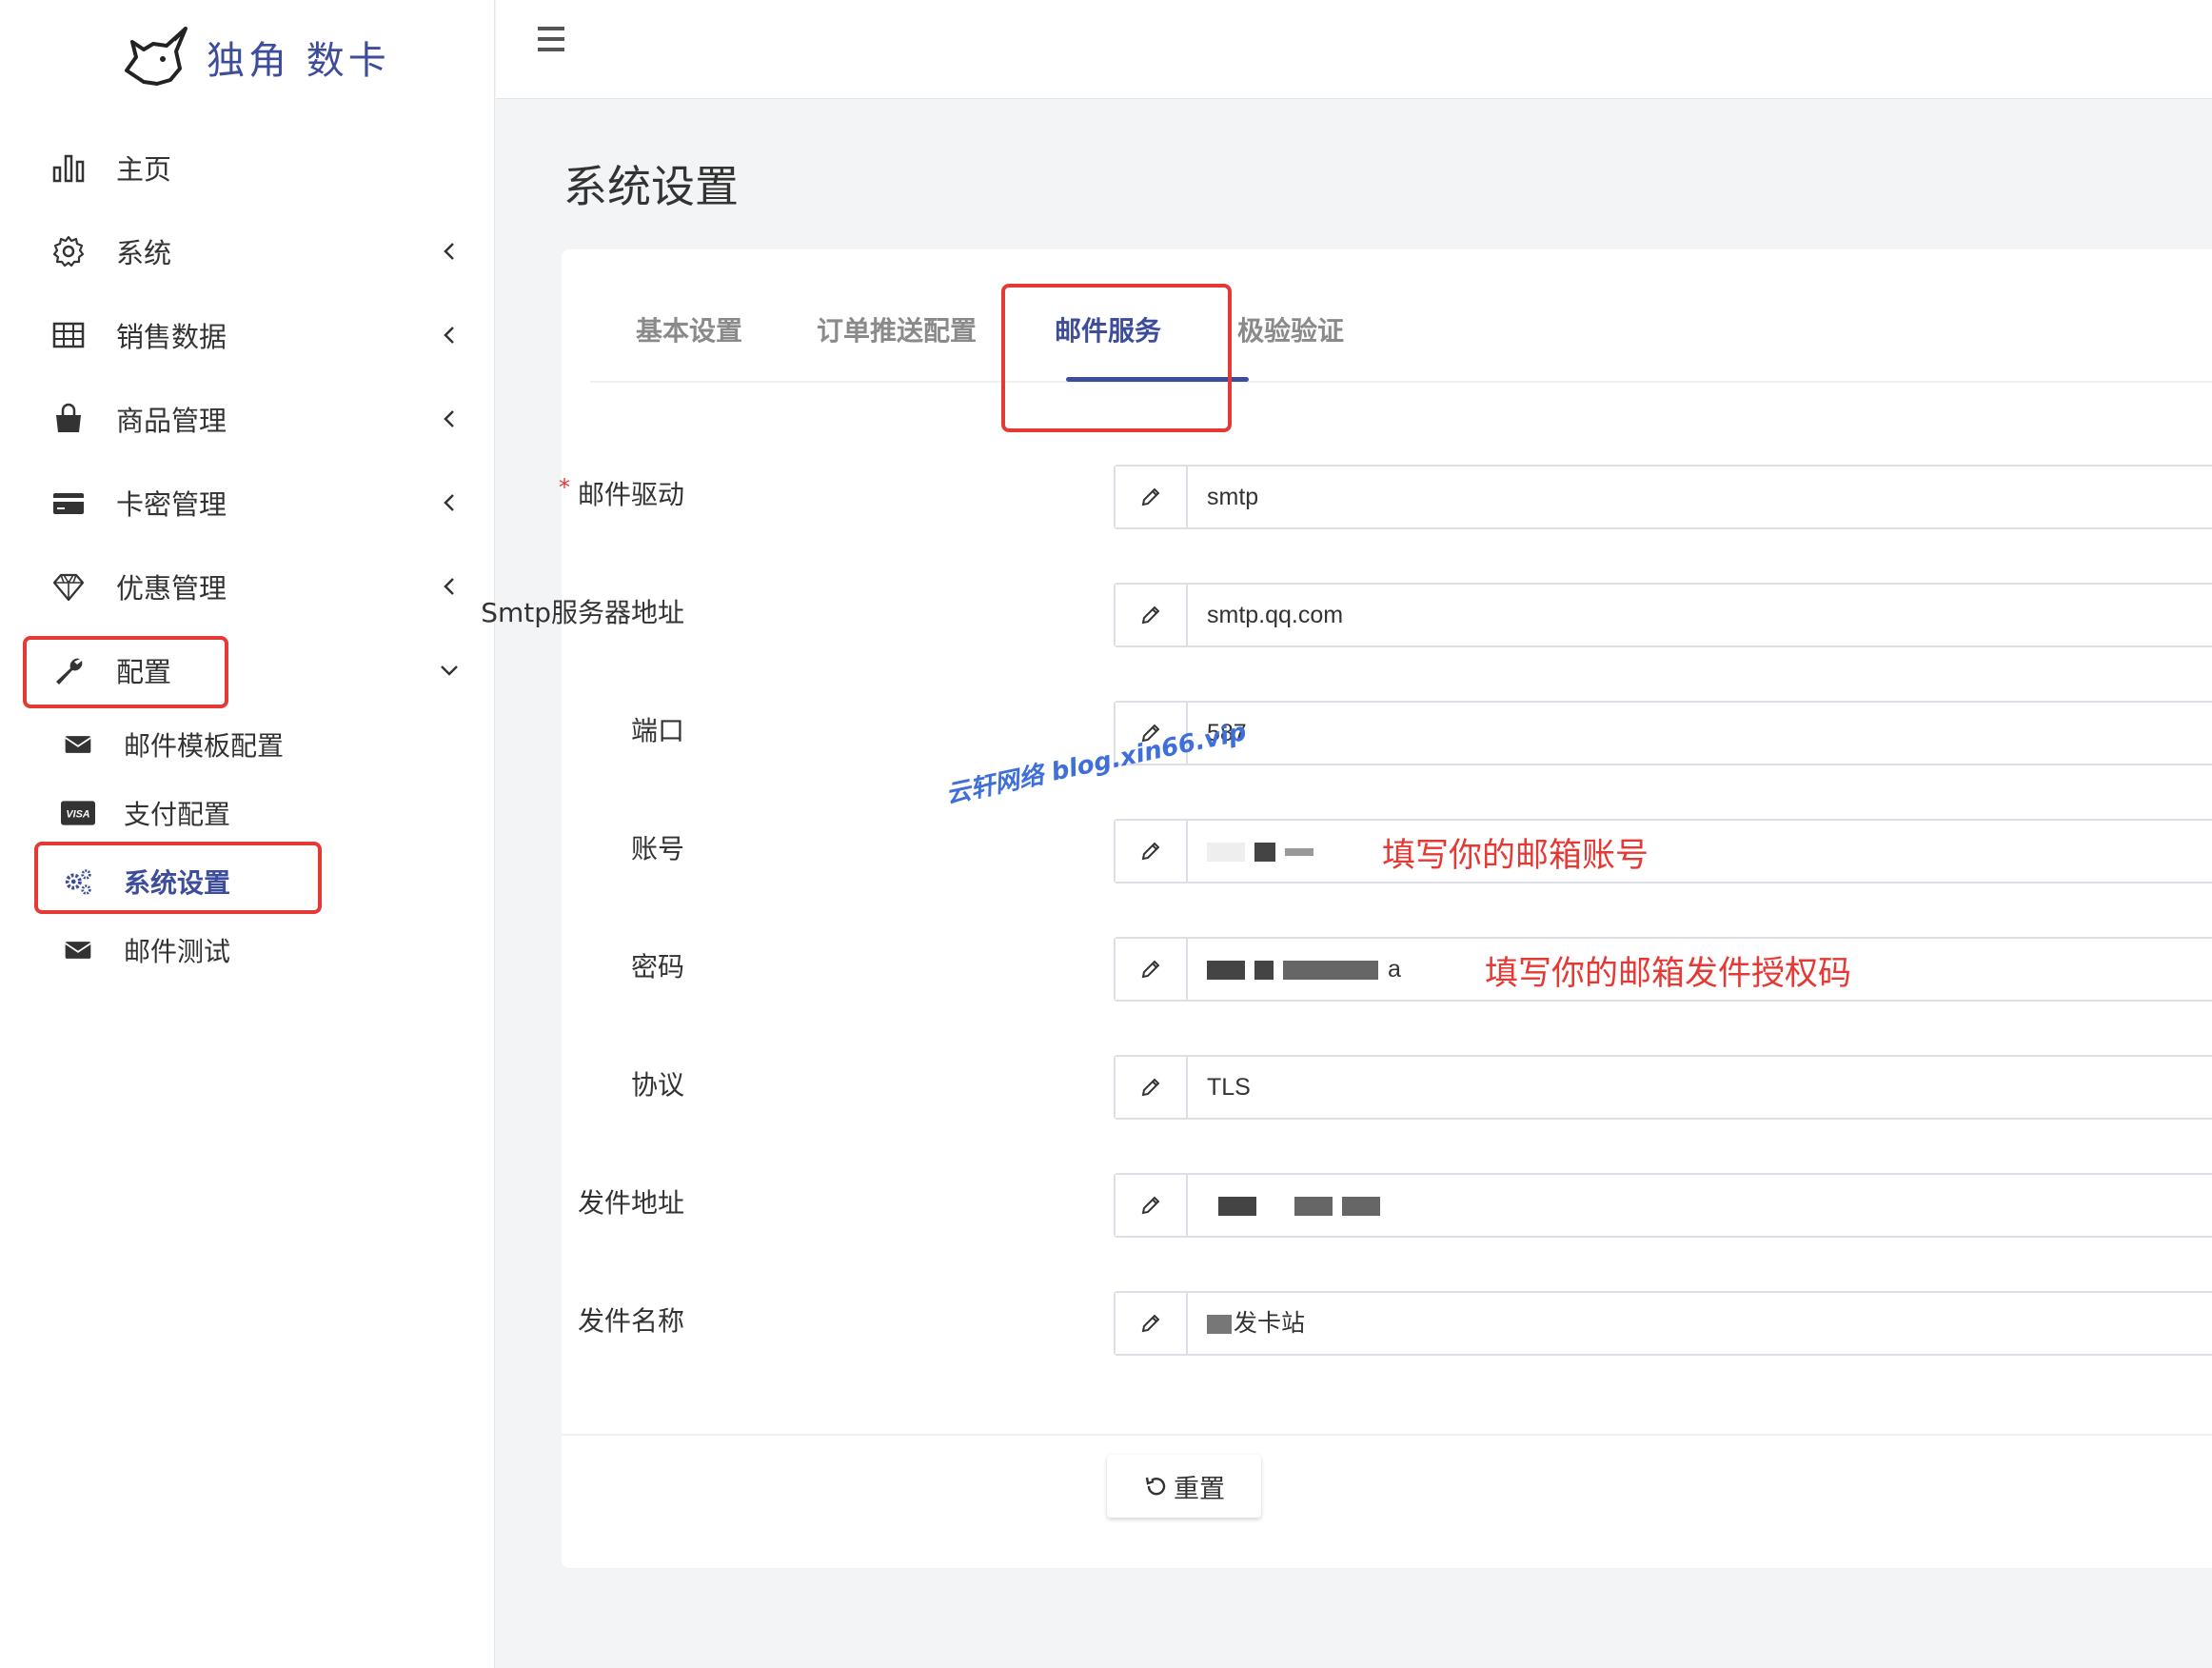 This screenshot has height=1668, width=2212. What do you see at coordinates (689, 329) in the screenshot?
I see `tab-basic-settings: 基本设置` at bounding box center [689, 329].